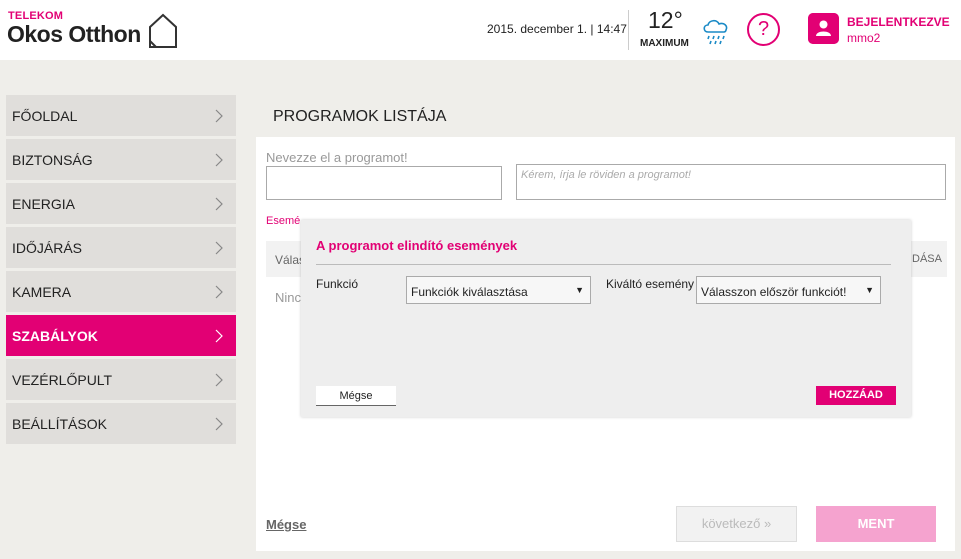 The image size is (961, 559). What do you see at coordinates (360, 116) in the screenshot?
I see `page-title: PROGRAMOK LISTÁJA` at bounding box center [360, 116].